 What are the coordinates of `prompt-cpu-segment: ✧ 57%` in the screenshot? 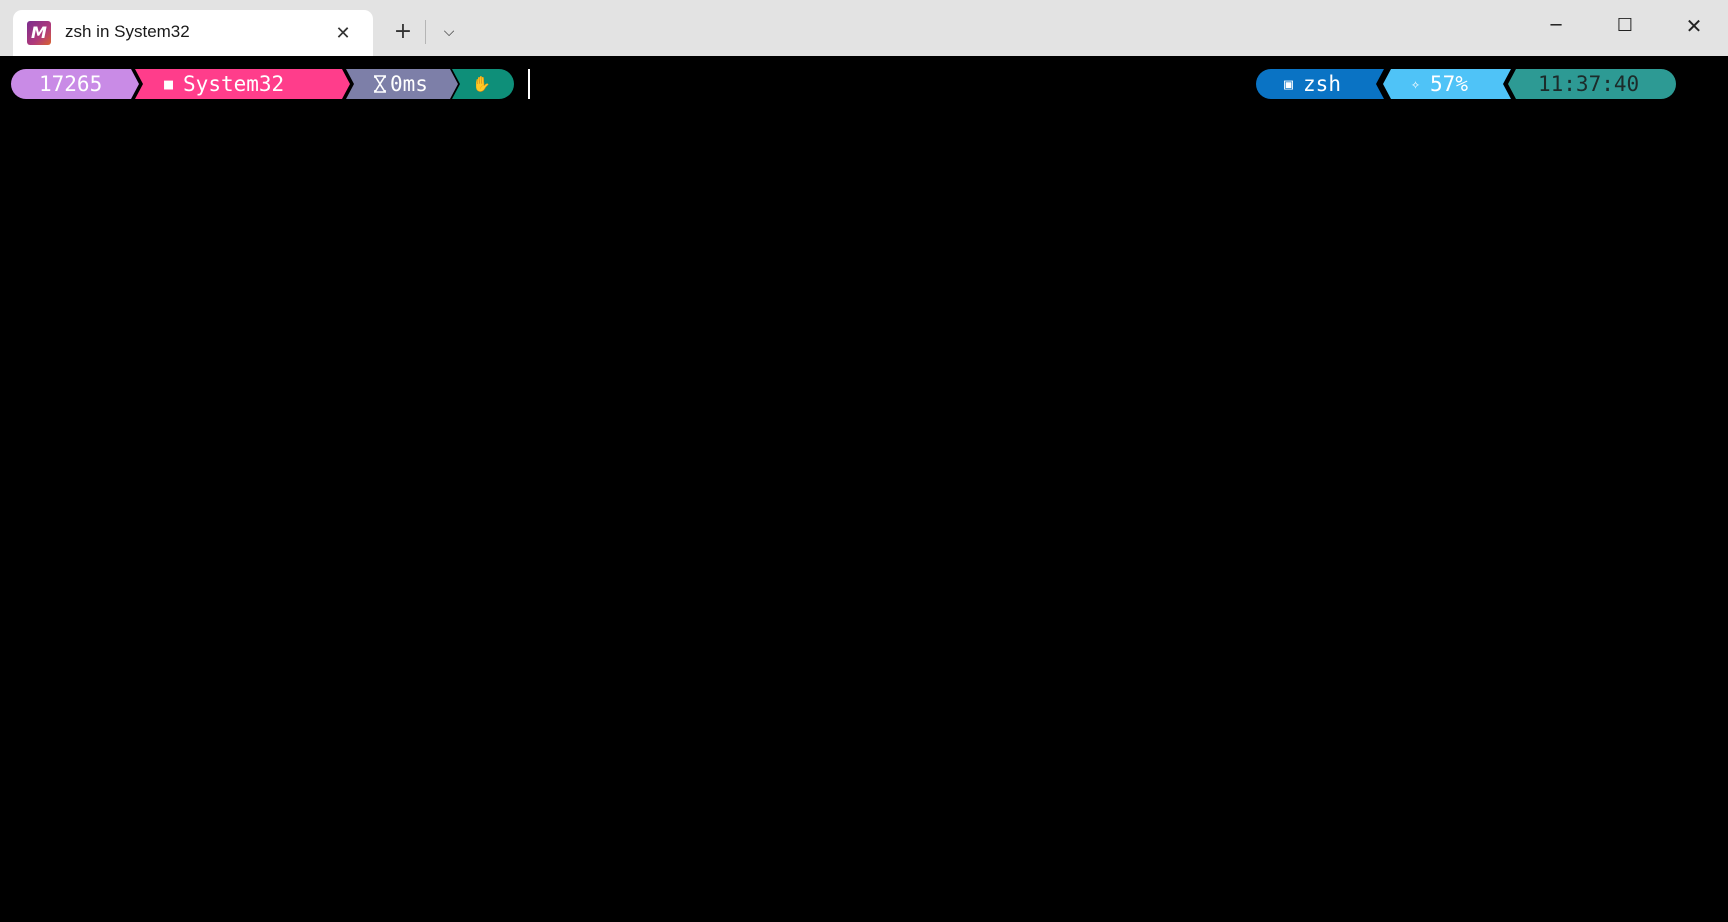 It's located at (1447, 84).